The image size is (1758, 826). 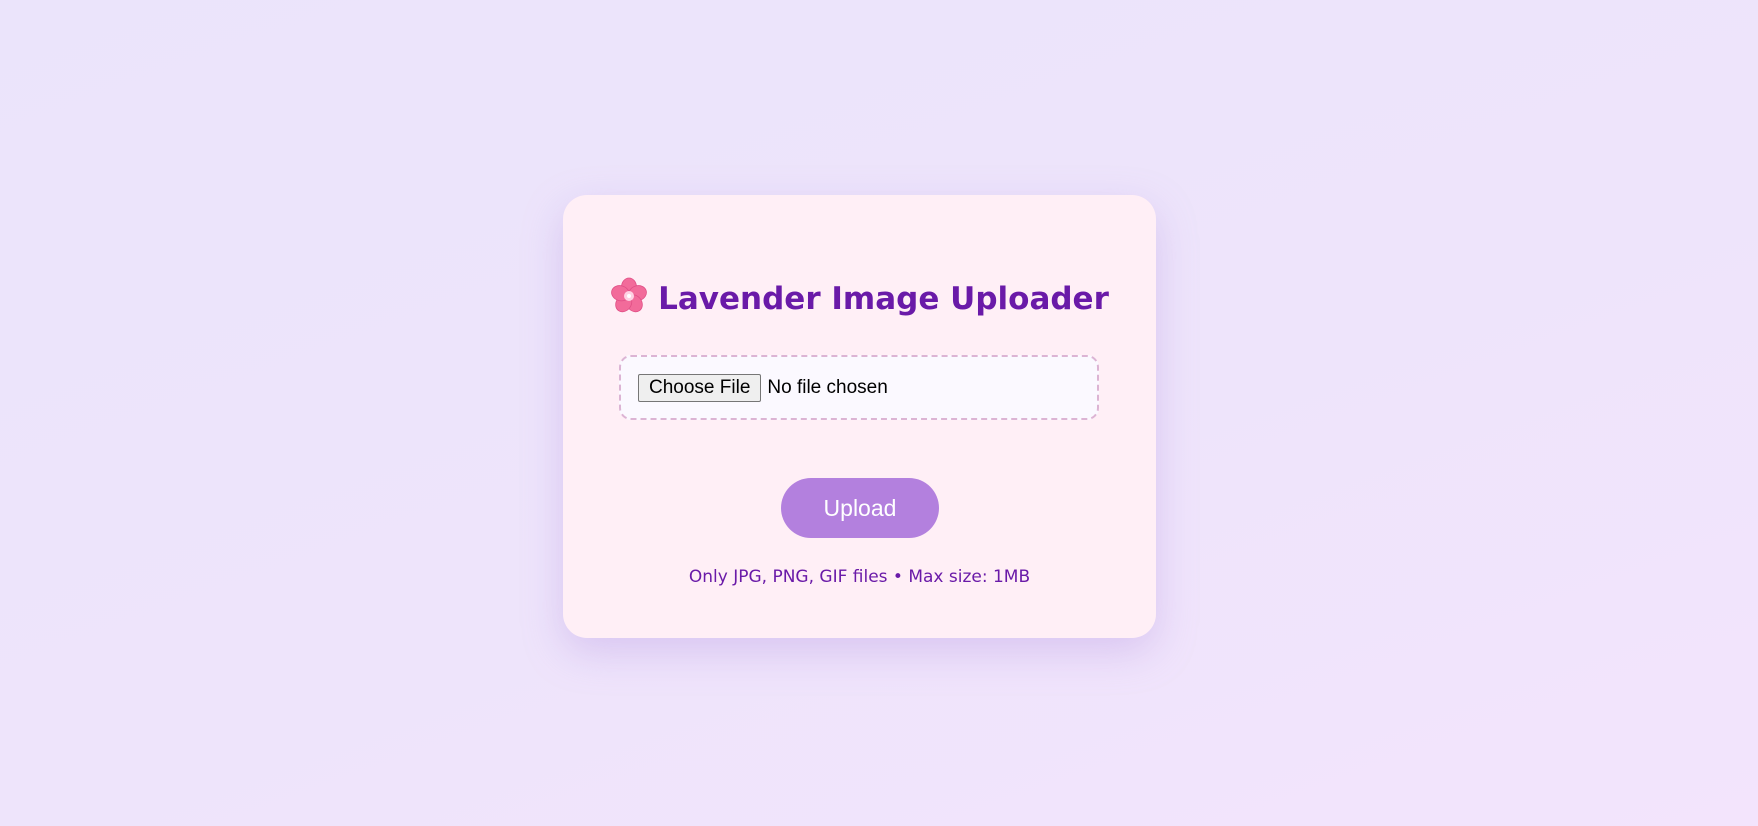 What do you see at coordinates (827, 387) in the screenshot?
I see `file-status-text: No file chosen` at bounding box center [827, 387].